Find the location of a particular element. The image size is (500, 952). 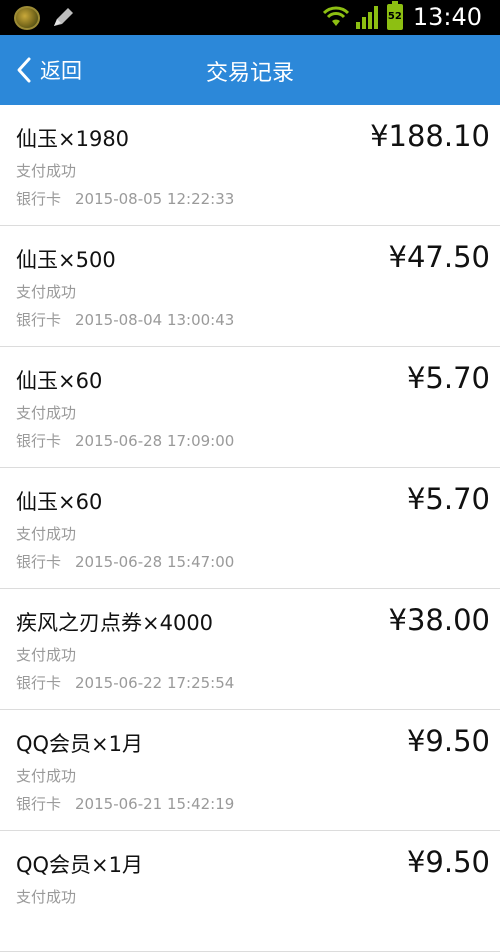

transaction-datetime: 2015-06-28 15:47:00 is located at coordinates (155, 562).